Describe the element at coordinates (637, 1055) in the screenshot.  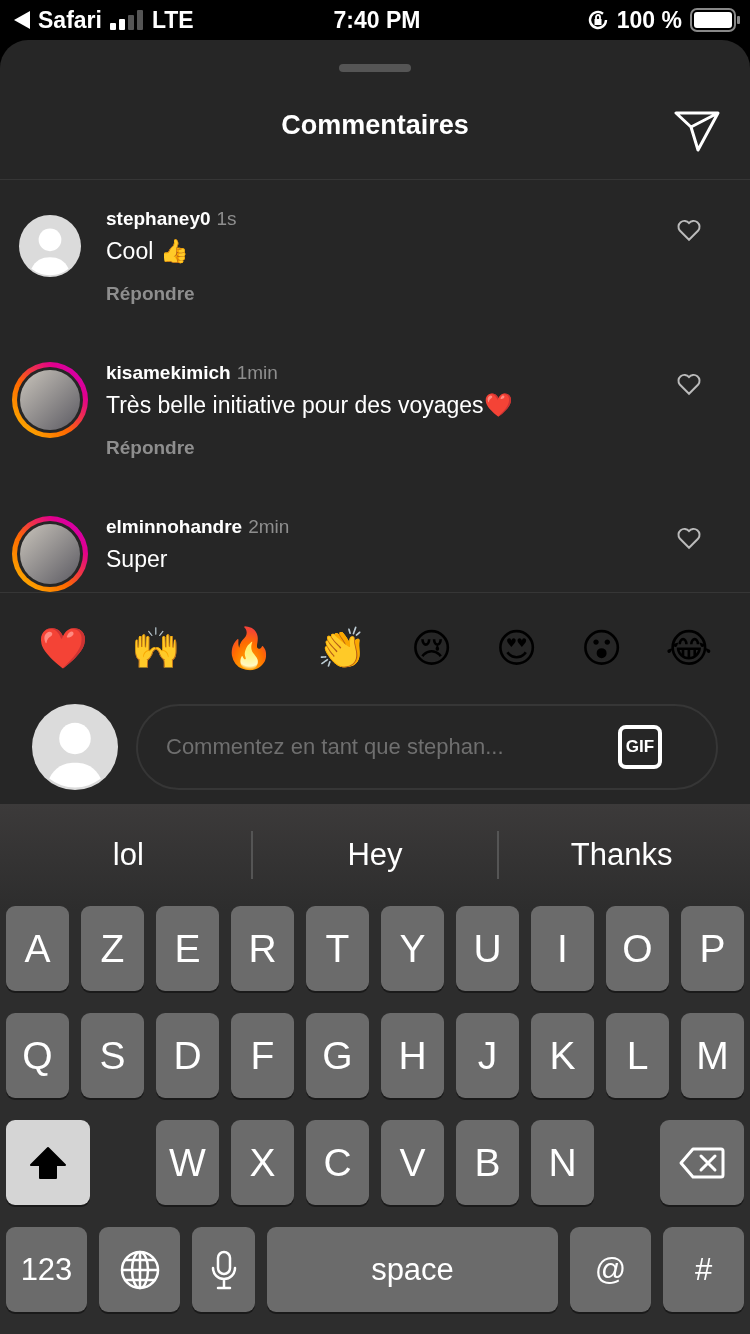
I see `letter-key: L` at that location.